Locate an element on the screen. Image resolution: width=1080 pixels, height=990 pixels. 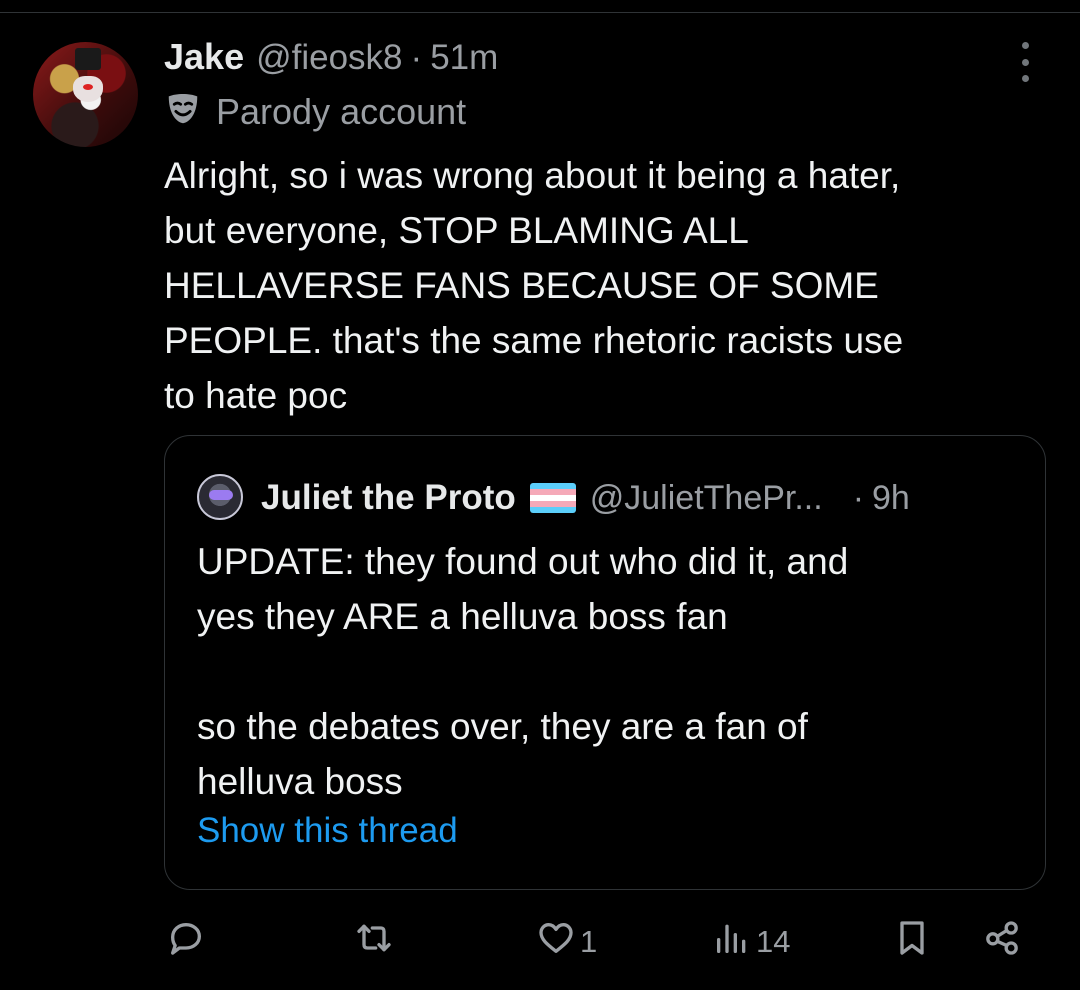
bookmark-icon is located at coordinates (912, 942).